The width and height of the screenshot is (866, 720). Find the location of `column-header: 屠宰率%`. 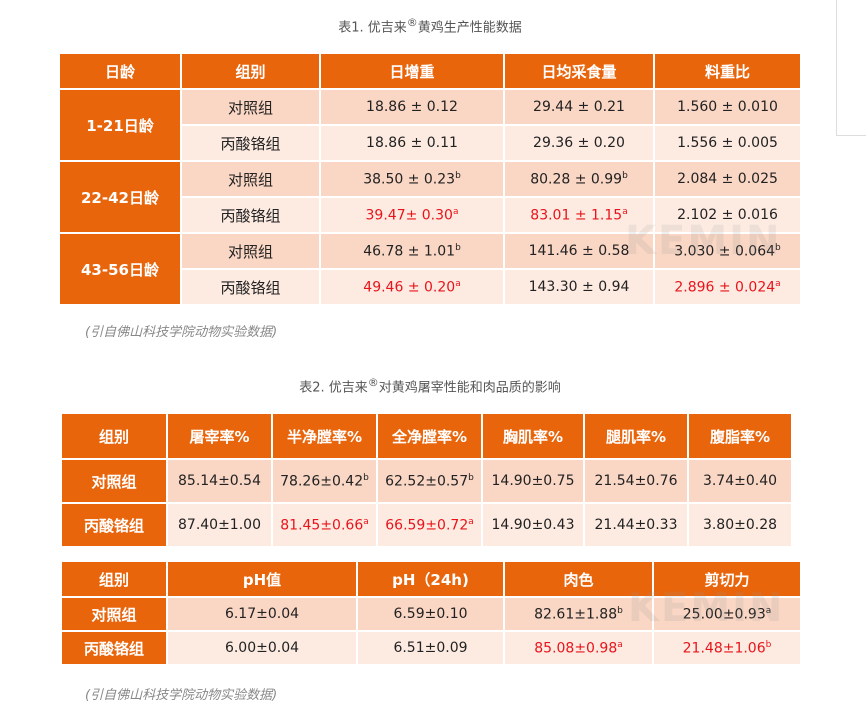

column-header: 屠宰率% is located at coordinates (219, 436).